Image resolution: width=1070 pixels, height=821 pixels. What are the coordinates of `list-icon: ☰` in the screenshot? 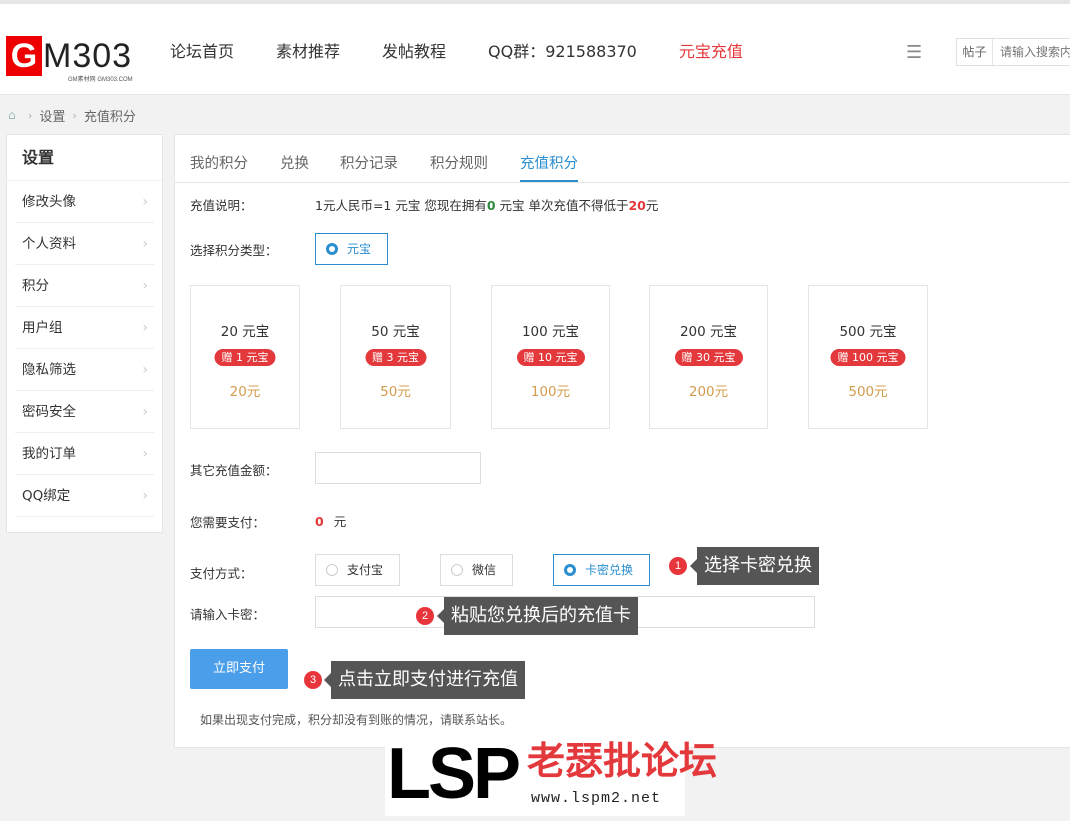 It's located at (916, 53).